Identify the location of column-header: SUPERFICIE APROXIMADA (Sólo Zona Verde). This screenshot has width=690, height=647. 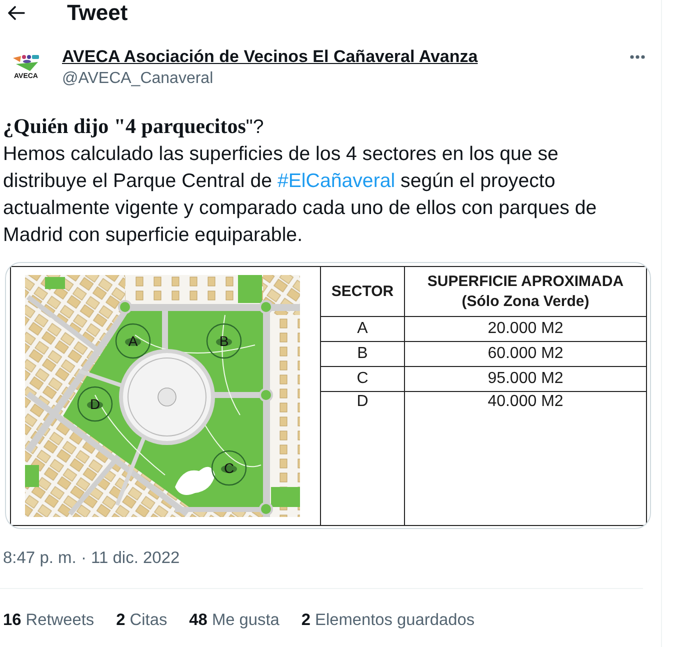
(525, 291).